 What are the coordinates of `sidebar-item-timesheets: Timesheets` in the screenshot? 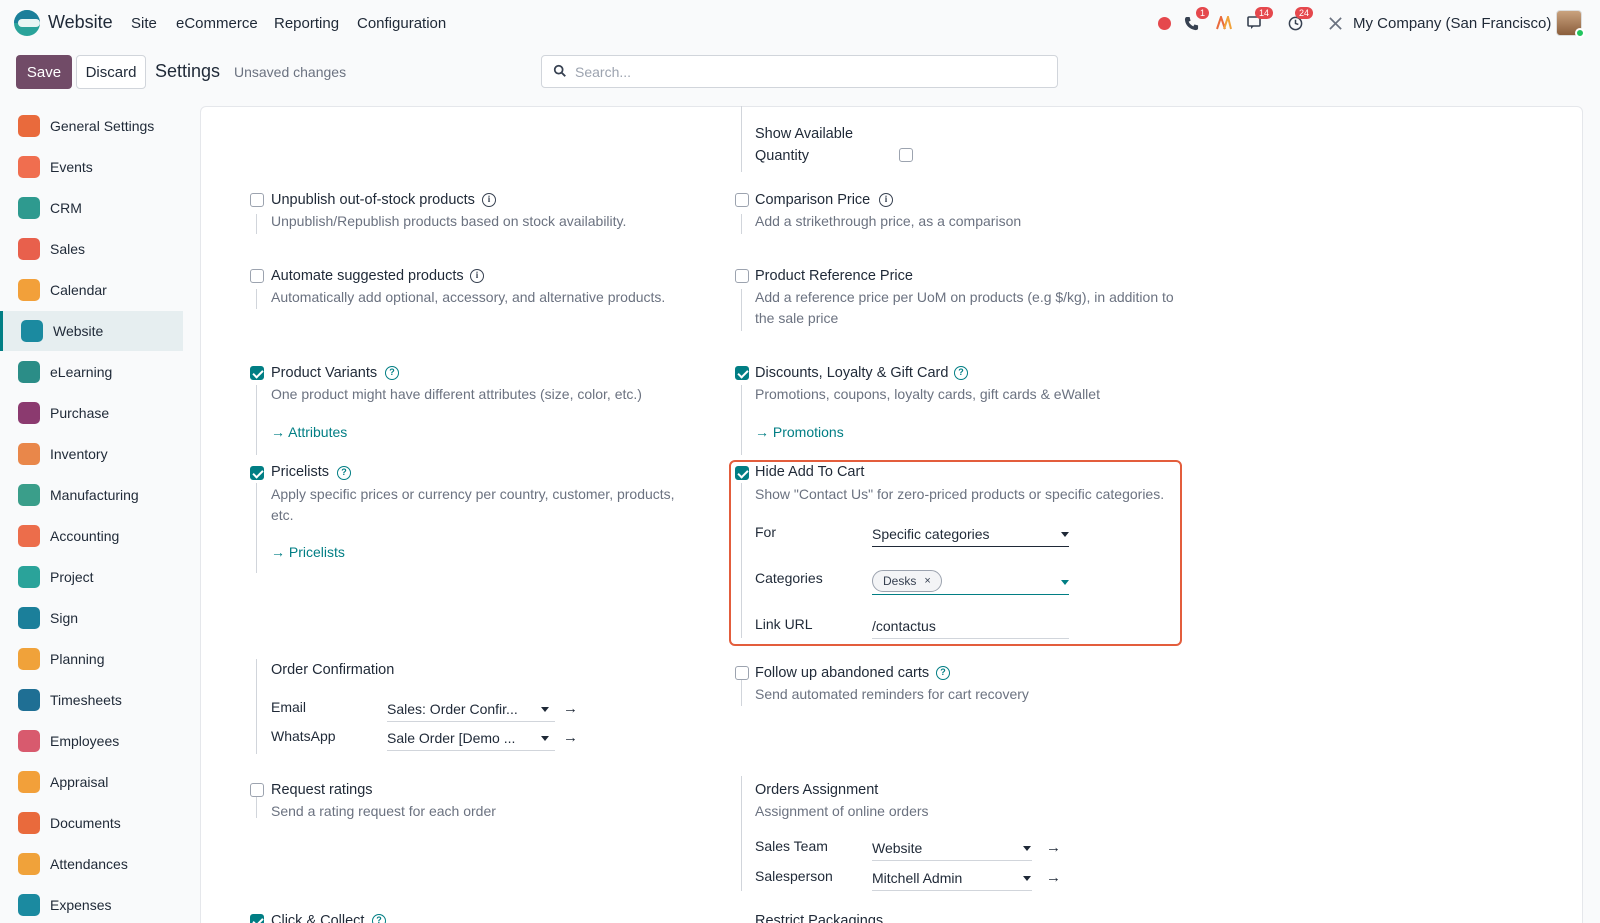 It's located at (91, 700).